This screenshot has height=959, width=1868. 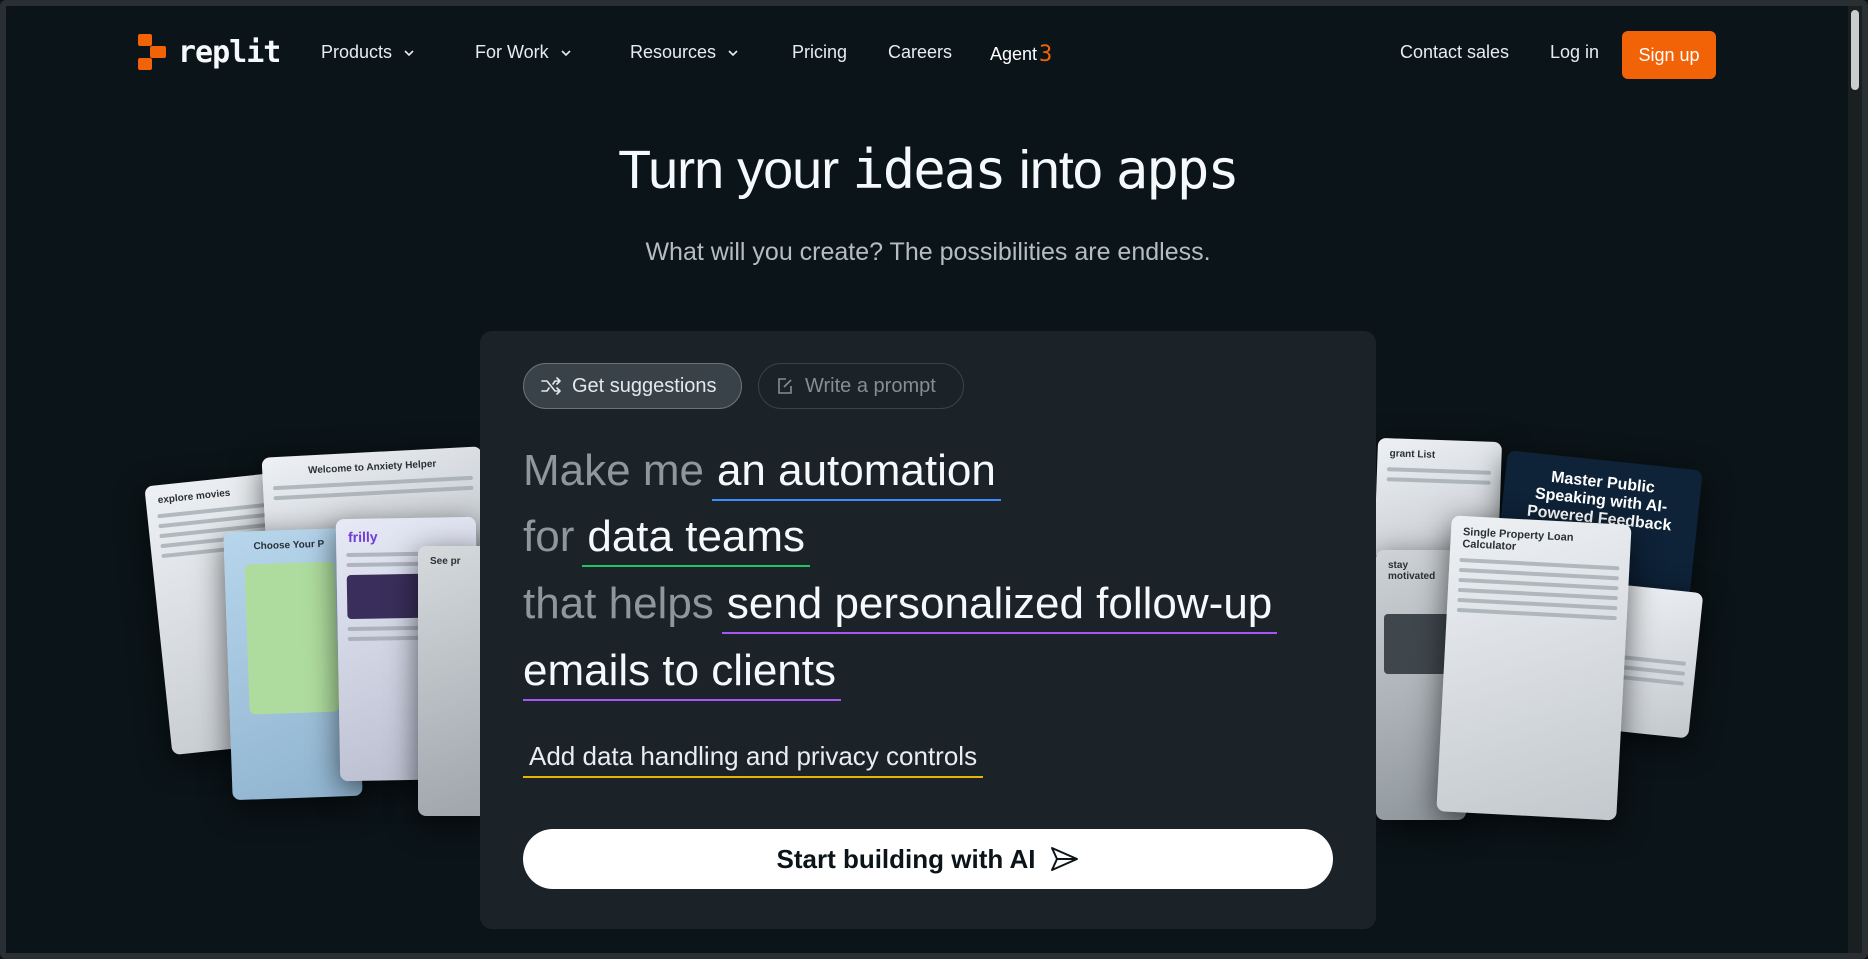 What do you see at coordinates (1064, 859) in the screenshot?
I see `send-icon` at bounding box center [1064, 859].